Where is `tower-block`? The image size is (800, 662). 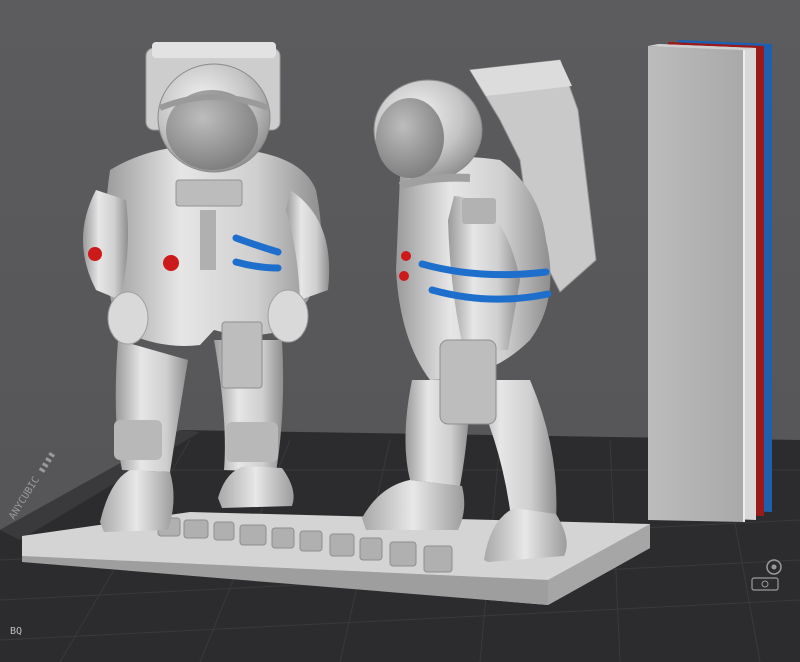
tower-block is located at coordinates (710, 281).